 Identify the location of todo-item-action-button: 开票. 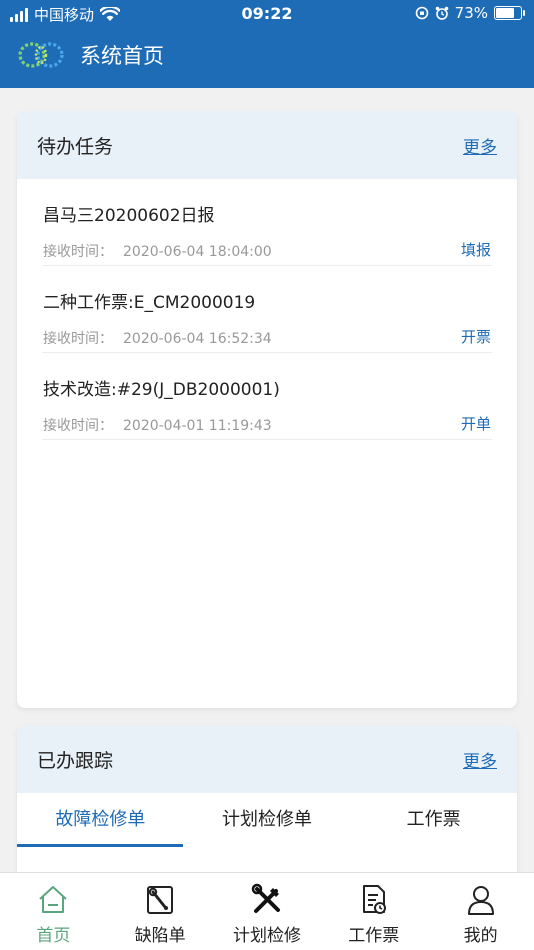
(476, 336).